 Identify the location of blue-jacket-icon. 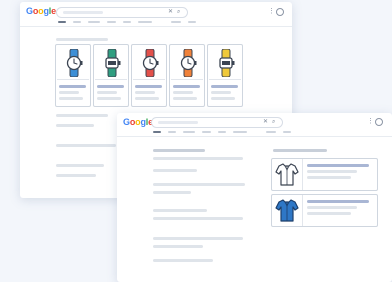
(287, 210).